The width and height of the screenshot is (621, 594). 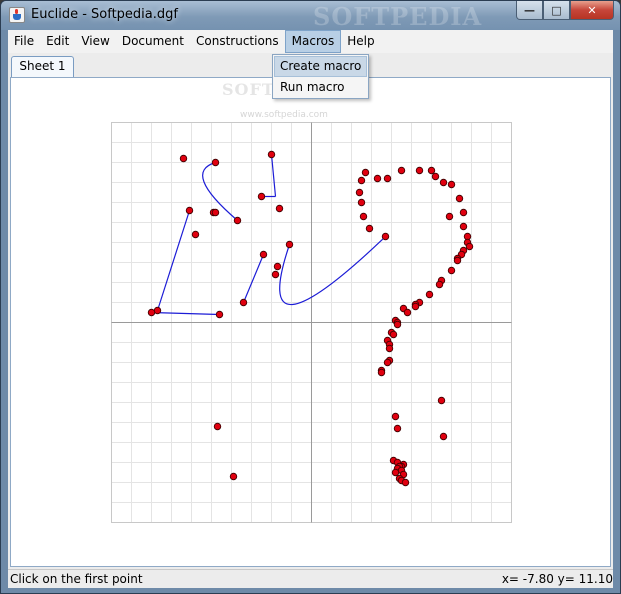 I want to click on title-watermark: SOFTPEDIA, so click(x=398, y=16).